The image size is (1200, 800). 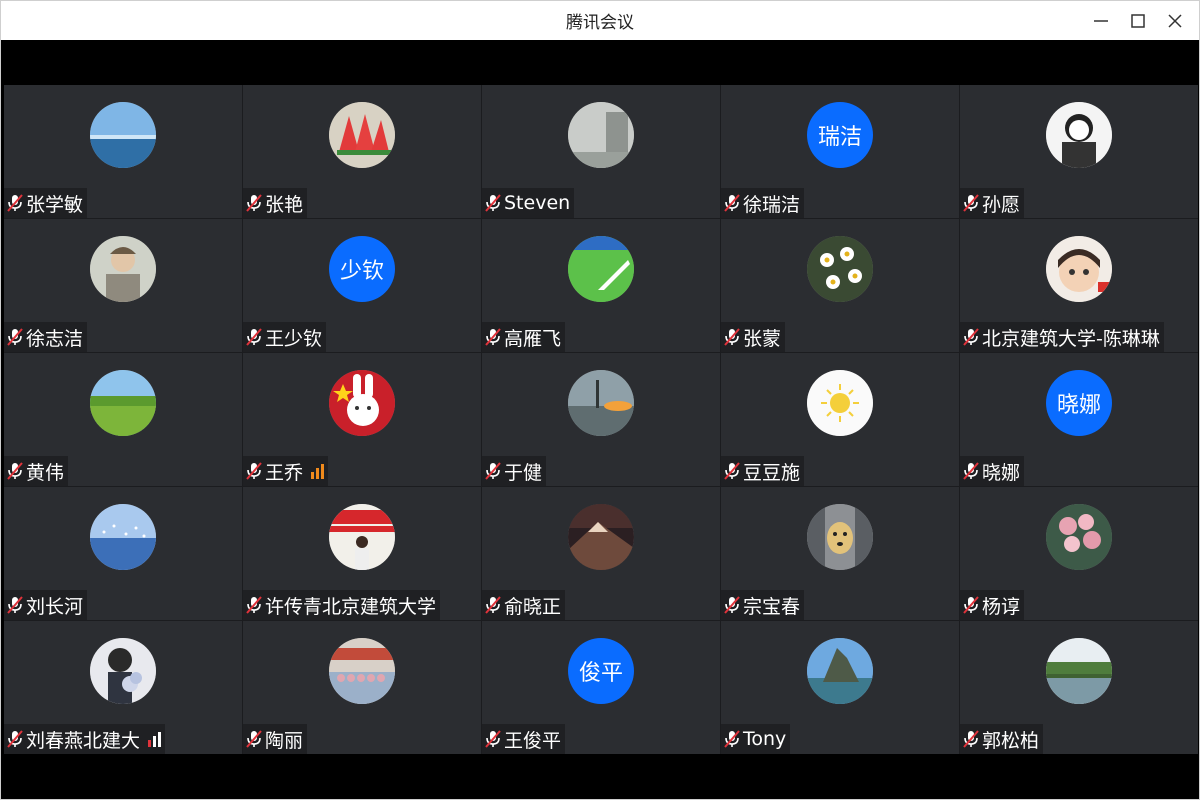 What do you see at coordinates (601, 537) in the screenshot?
I see `photo-mountain-icon` at bounding box center [601, 537].